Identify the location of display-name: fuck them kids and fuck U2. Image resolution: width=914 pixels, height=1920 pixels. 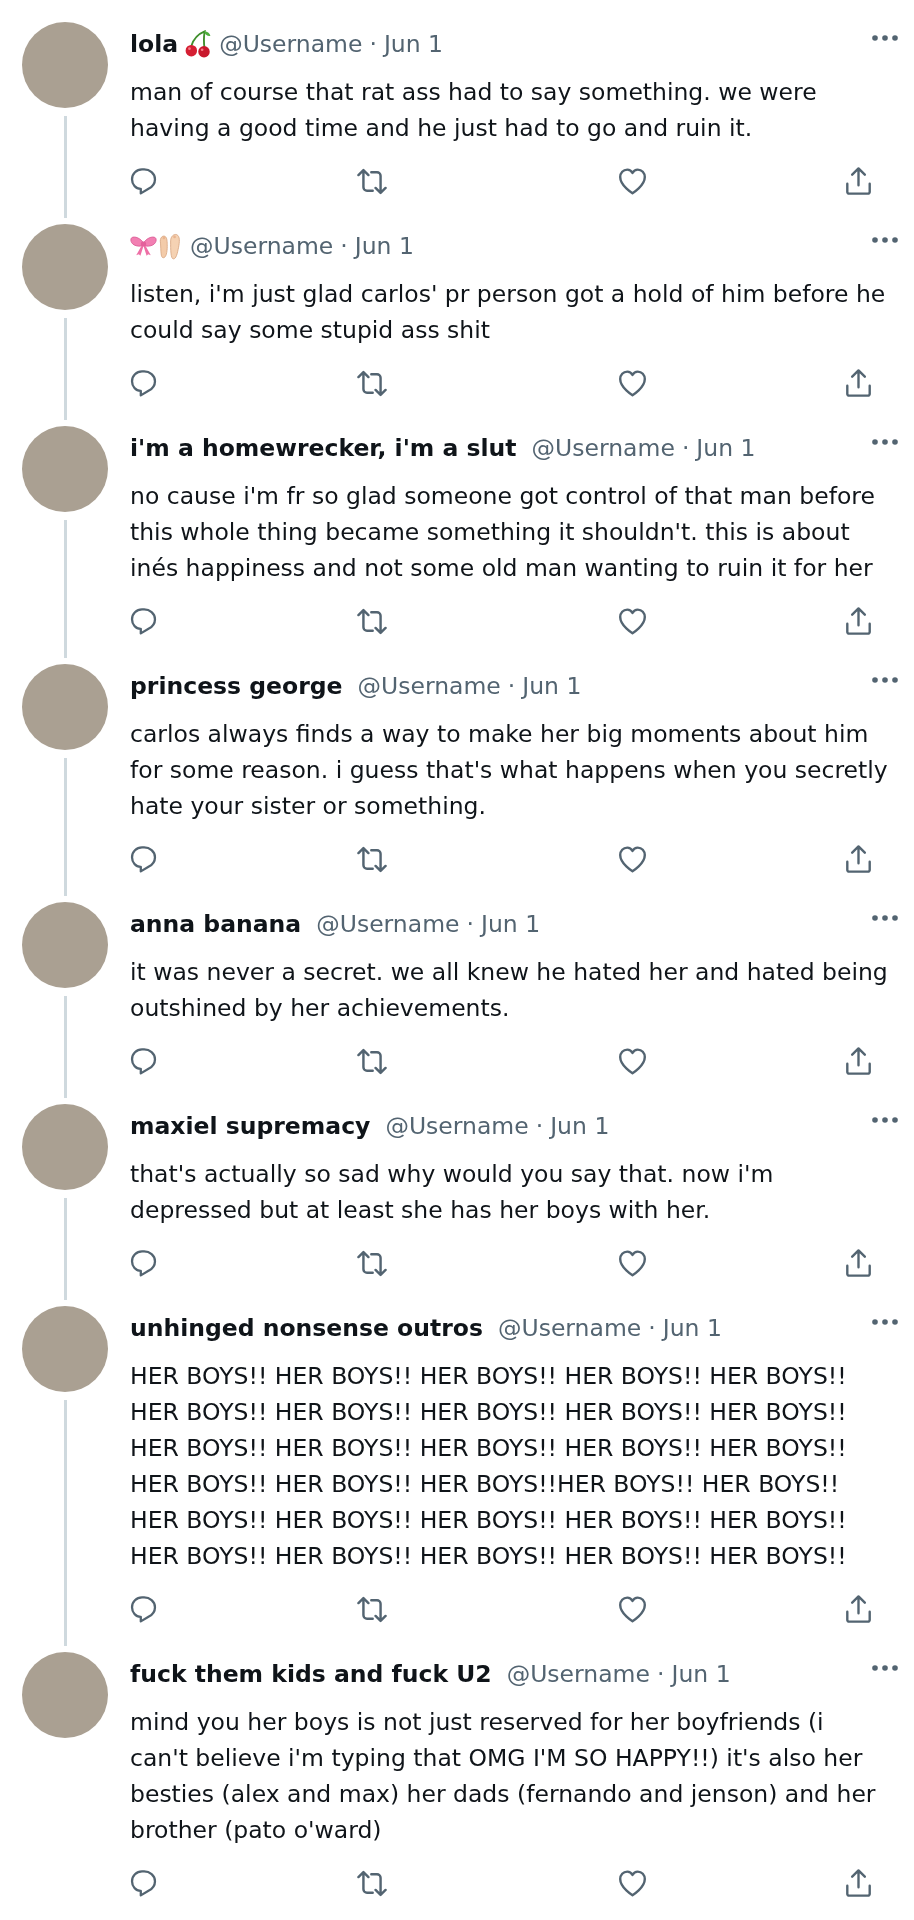
(311, 1674).